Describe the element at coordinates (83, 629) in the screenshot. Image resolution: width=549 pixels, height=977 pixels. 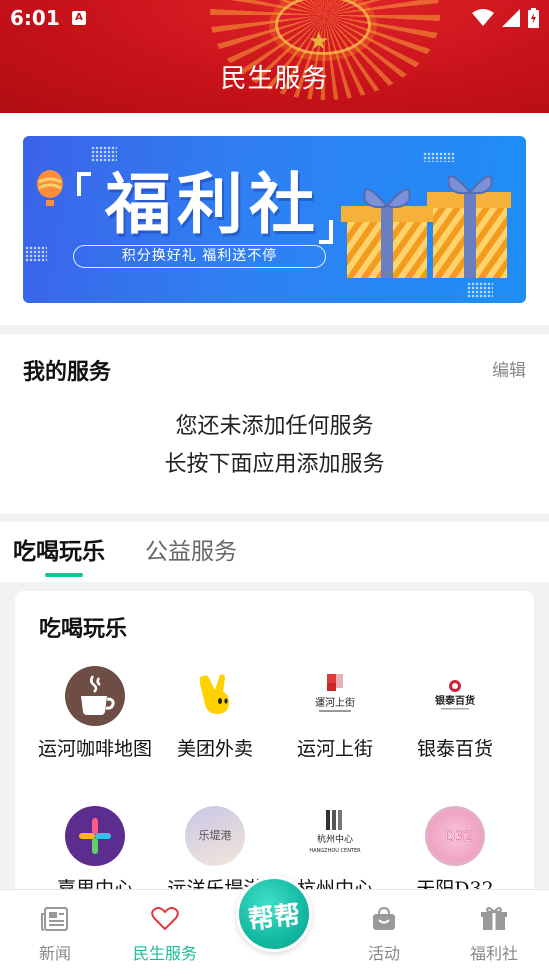
I see `card-title: 吃喝玩乐` at that location.